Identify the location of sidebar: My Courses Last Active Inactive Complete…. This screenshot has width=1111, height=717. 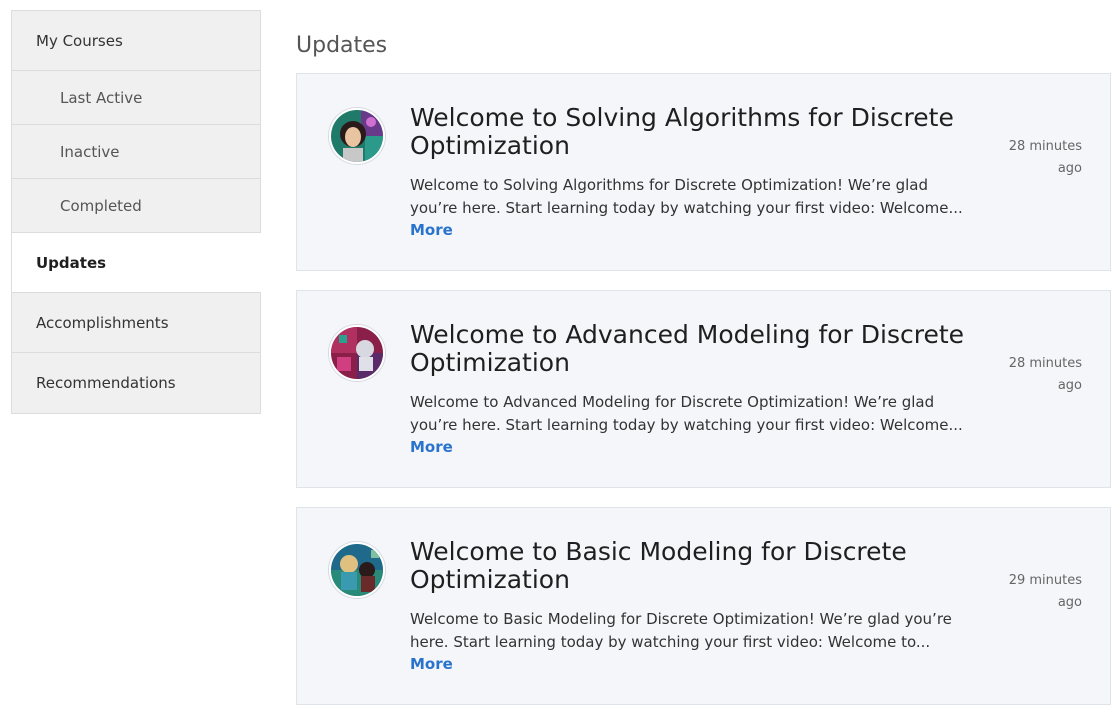
(136, 212).